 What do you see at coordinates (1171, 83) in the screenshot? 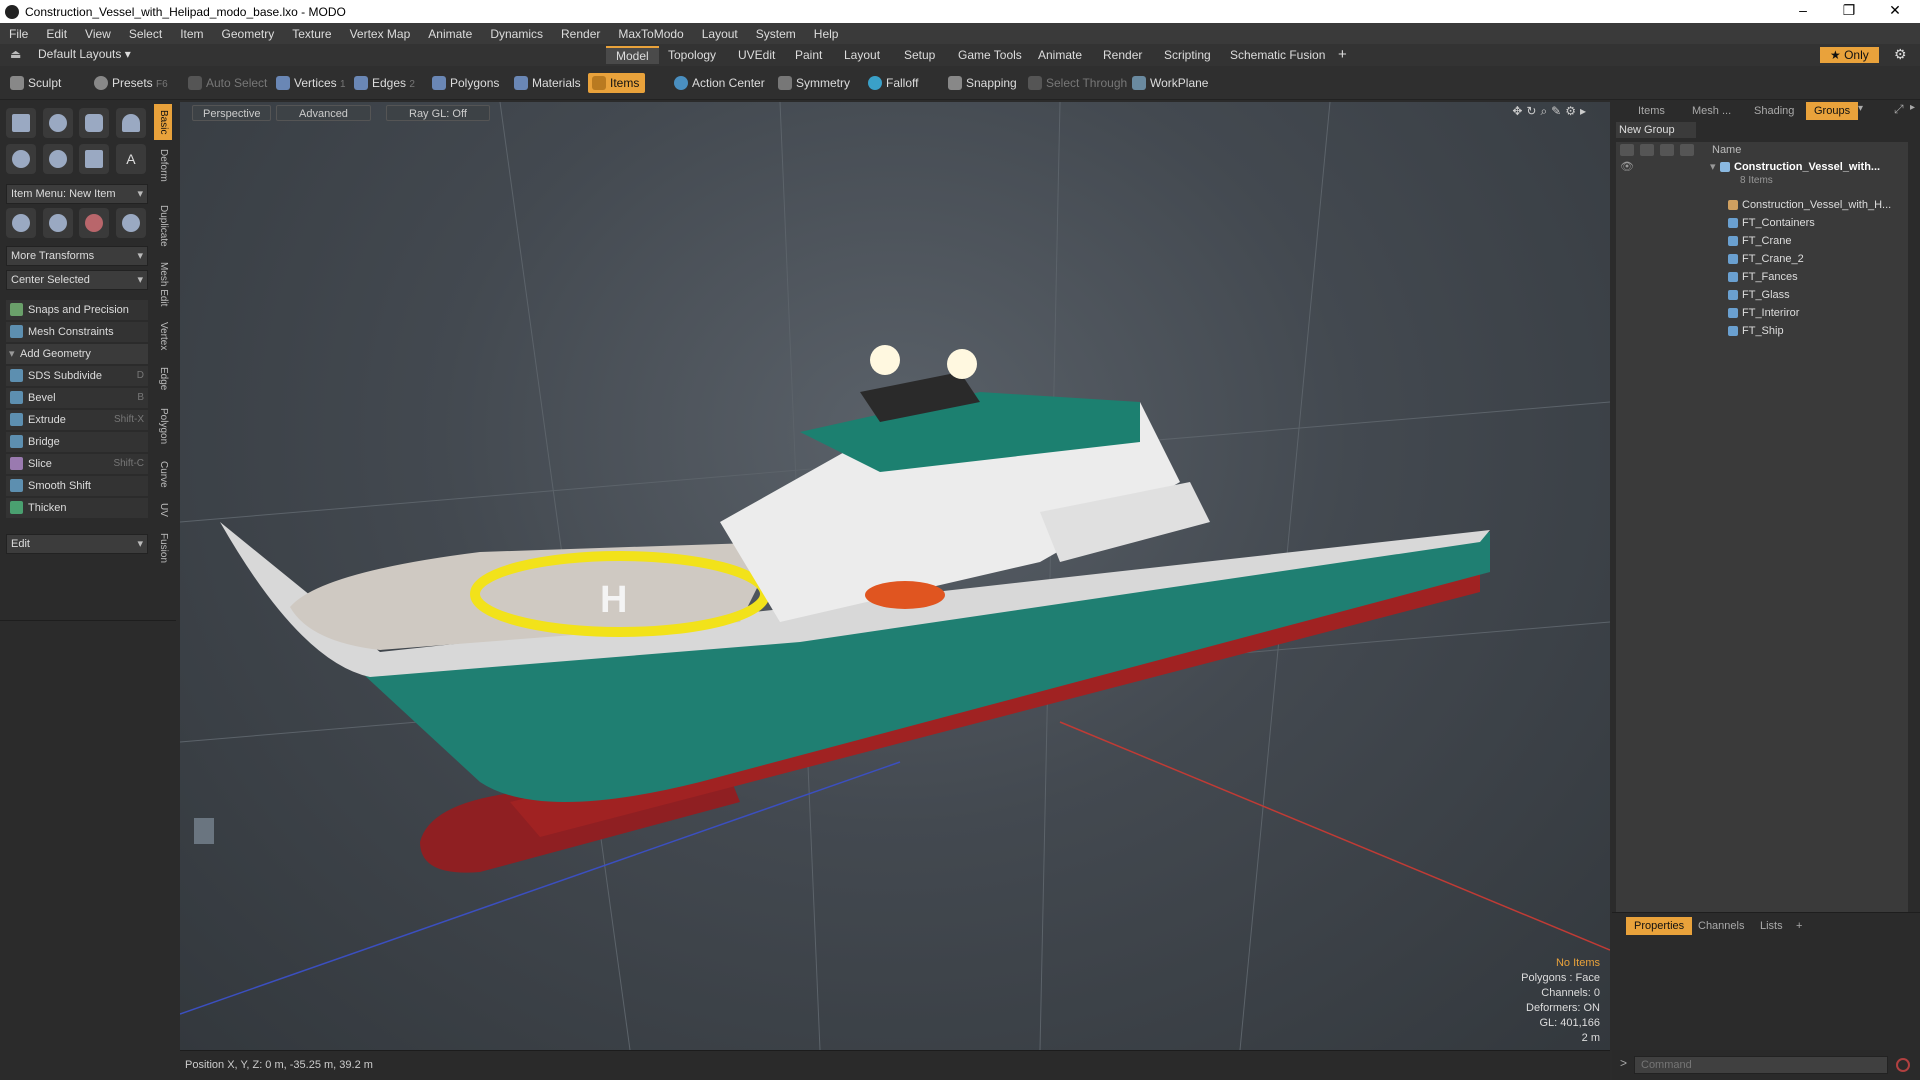
I see `workplane-button: WorkPlane` at bounding box center [1171, 83].